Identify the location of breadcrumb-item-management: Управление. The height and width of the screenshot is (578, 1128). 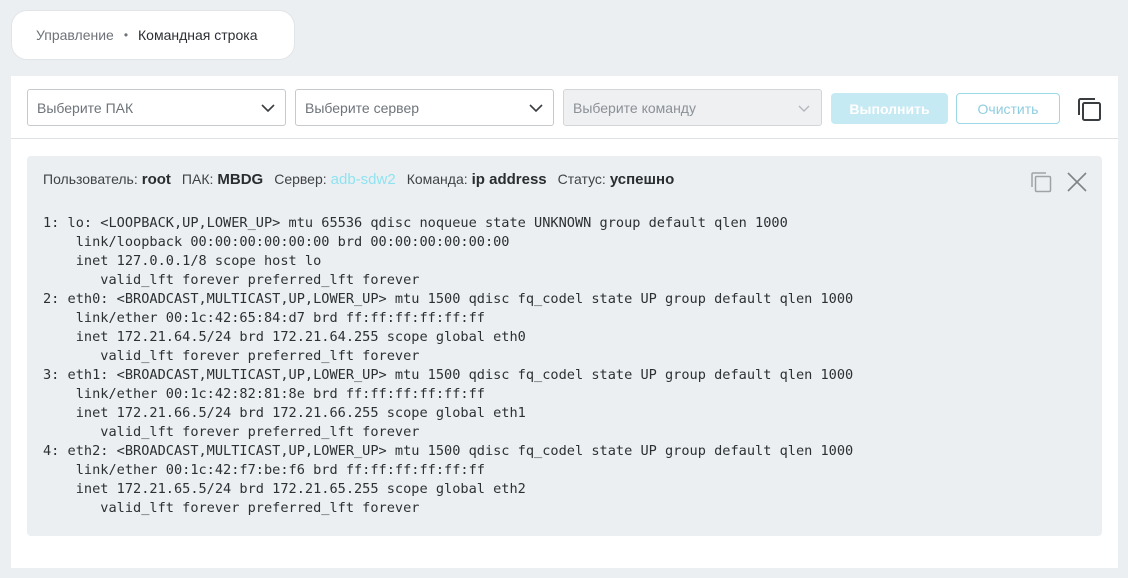
(75, 35).